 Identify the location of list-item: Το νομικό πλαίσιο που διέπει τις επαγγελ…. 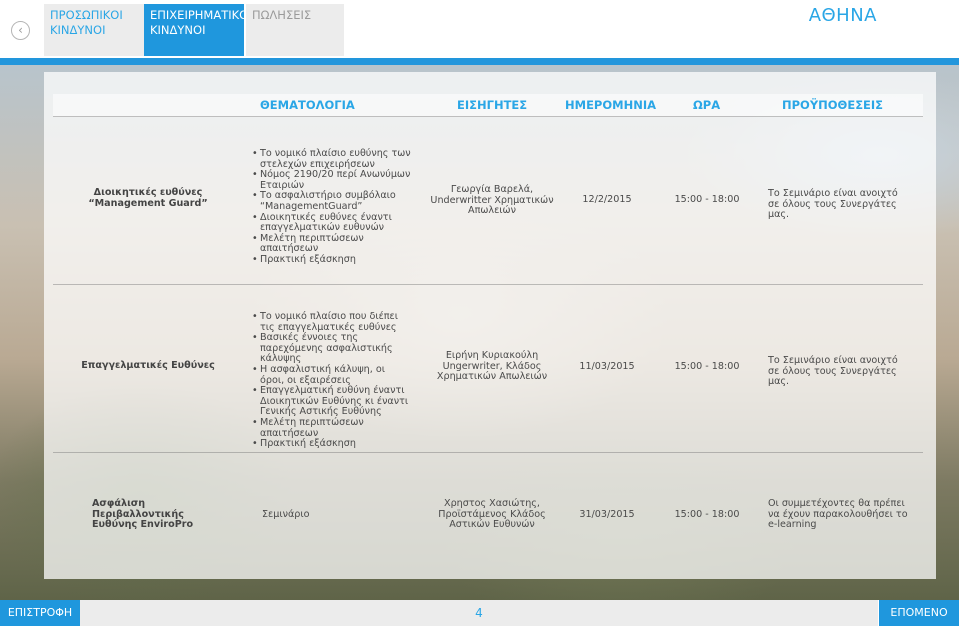
(332, 322).